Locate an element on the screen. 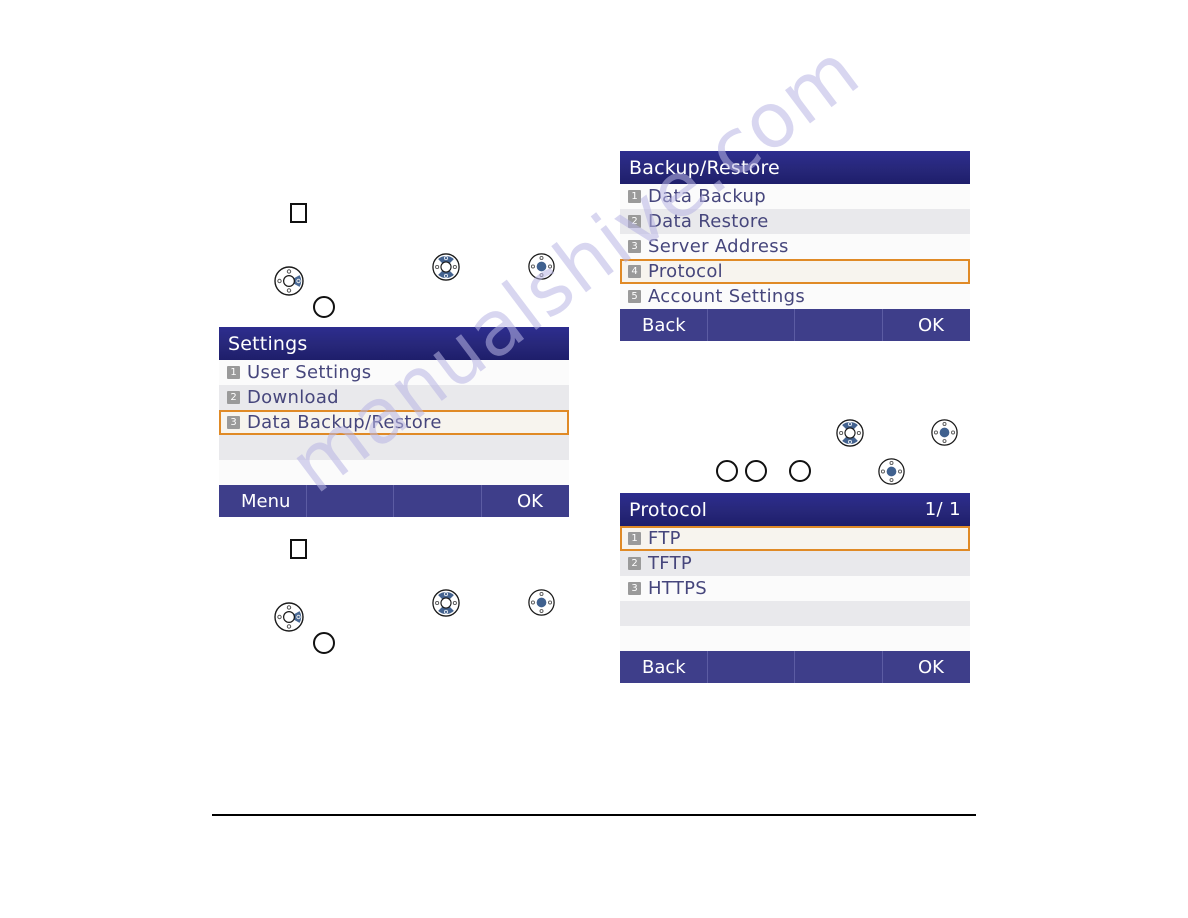 Image resolution: width=1188 pixels, height=918 pixels. menu-list: 1 FTP 2 TFTP 3 HTTPS is located at coordinates (795, 588).